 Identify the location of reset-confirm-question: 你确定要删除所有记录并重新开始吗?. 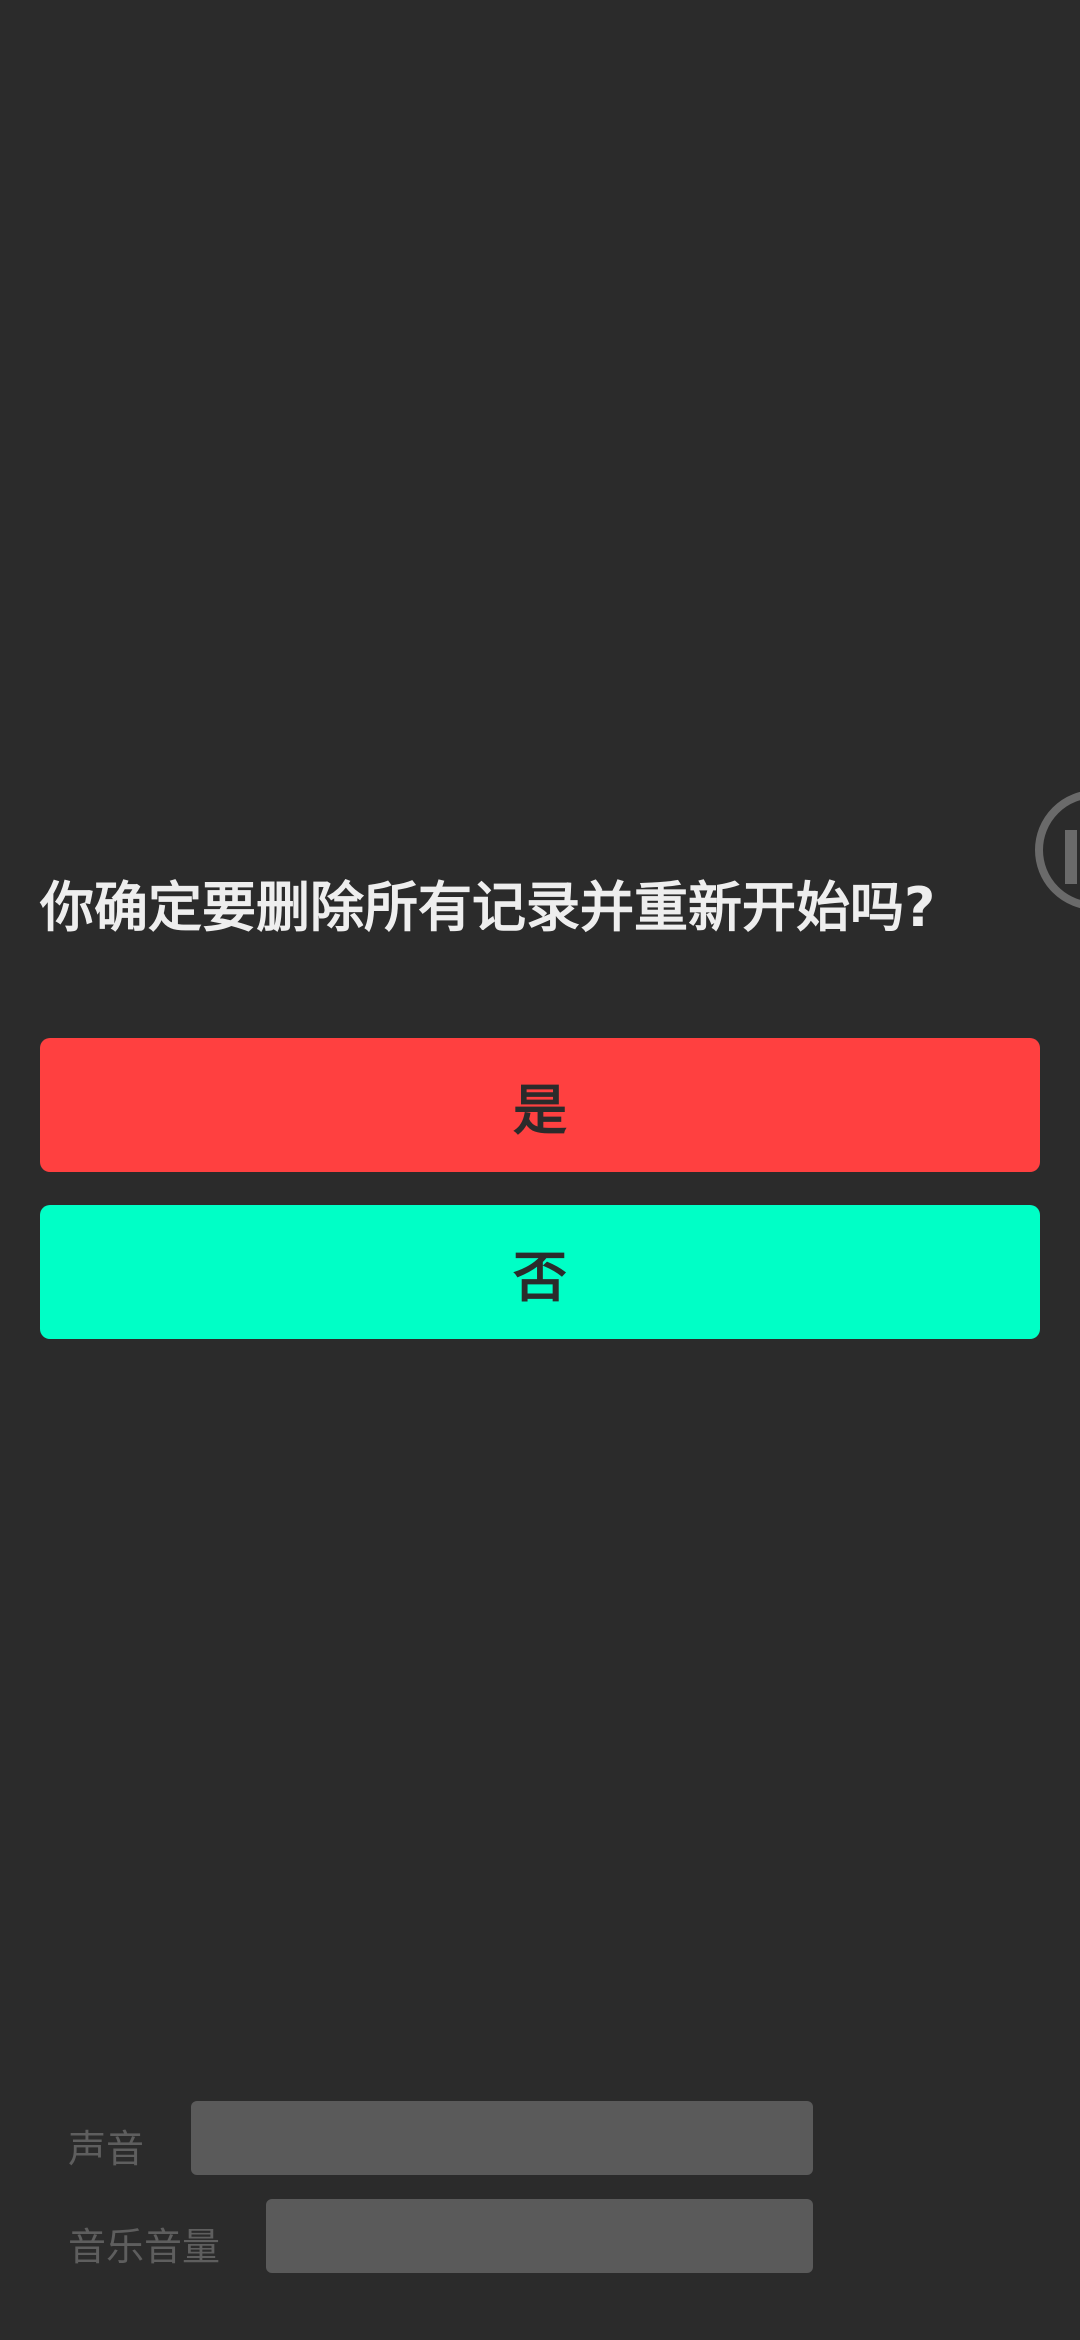
(488, 907).